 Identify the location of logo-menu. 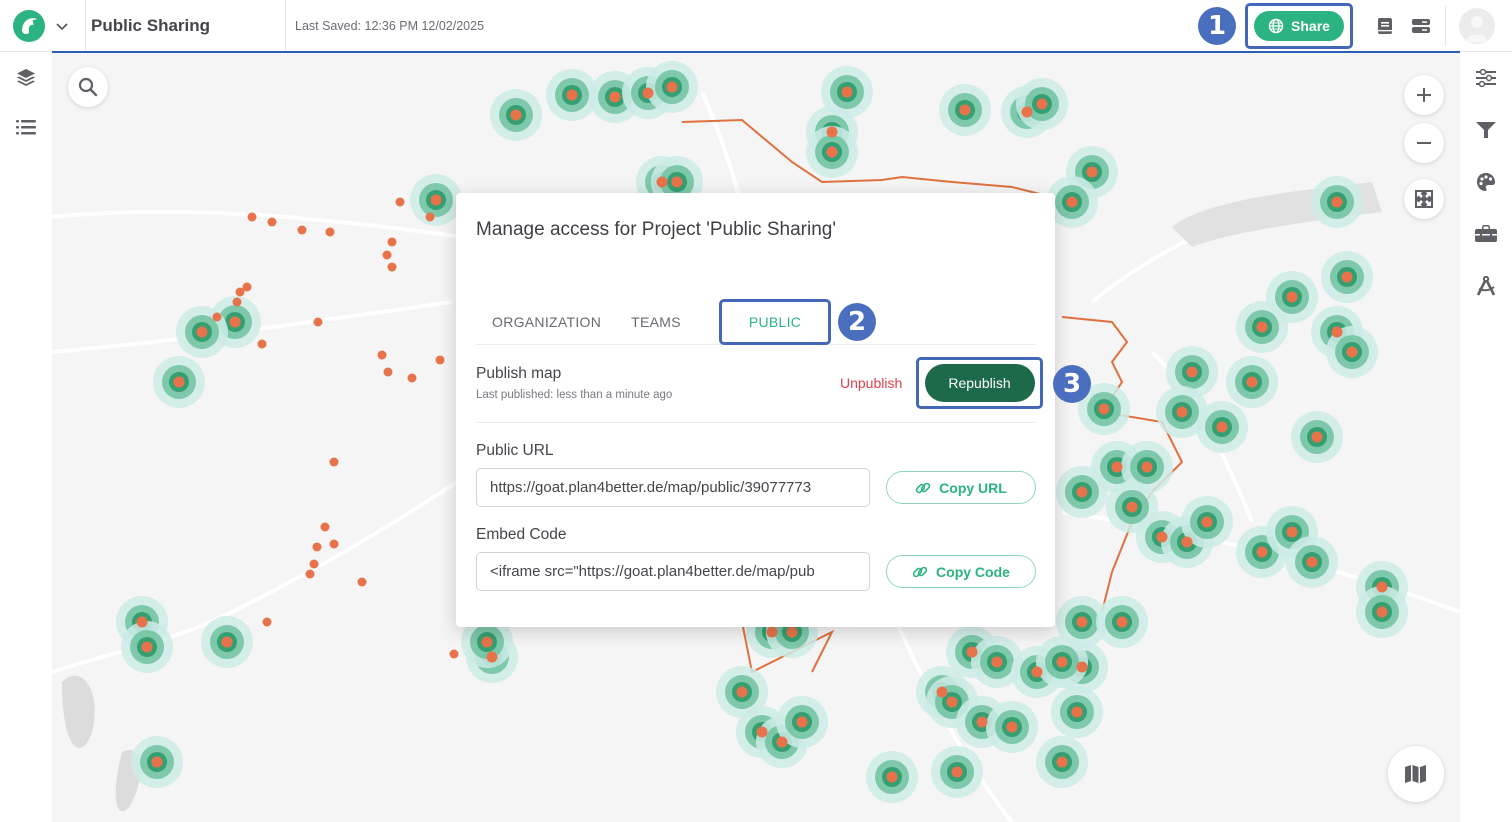
(43, 26).